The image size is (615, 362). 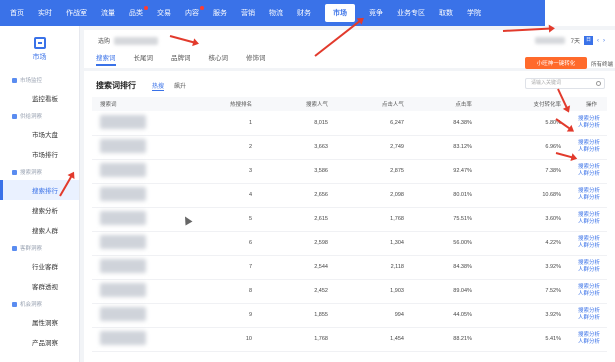 I want to click on sidebar-item: 搜索分析, so click(x=39, y=210).